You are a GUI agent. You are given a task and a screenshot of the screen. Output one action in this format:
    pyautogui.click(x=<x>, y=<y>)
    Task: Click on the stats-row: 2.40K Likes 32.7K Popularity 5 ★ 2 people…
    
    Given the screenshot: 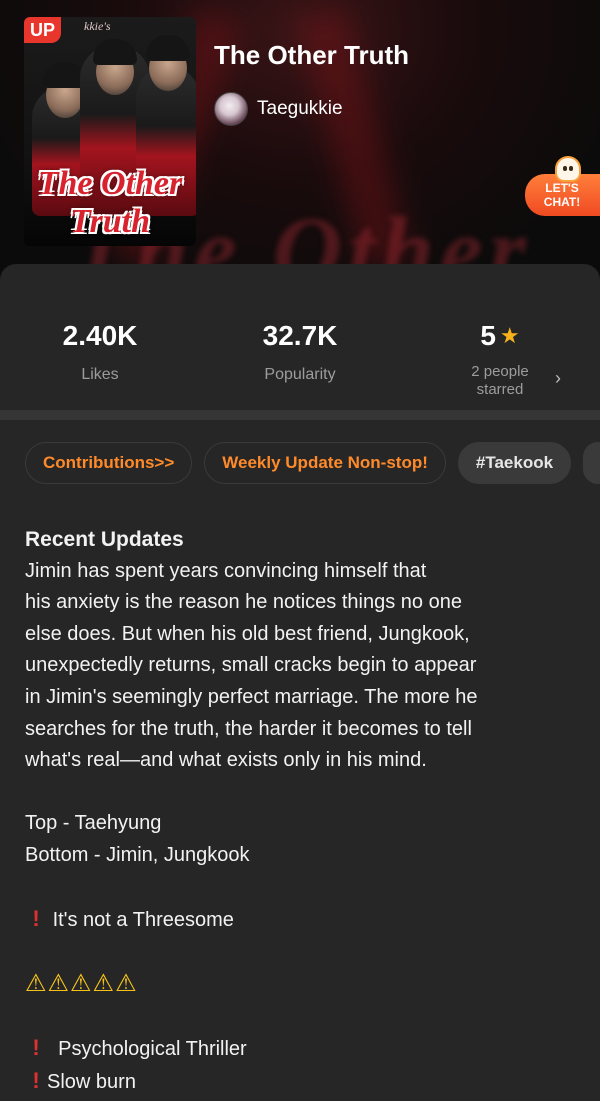 What is the action you would take?
    pyautogui.click(x=300, y=337)
    